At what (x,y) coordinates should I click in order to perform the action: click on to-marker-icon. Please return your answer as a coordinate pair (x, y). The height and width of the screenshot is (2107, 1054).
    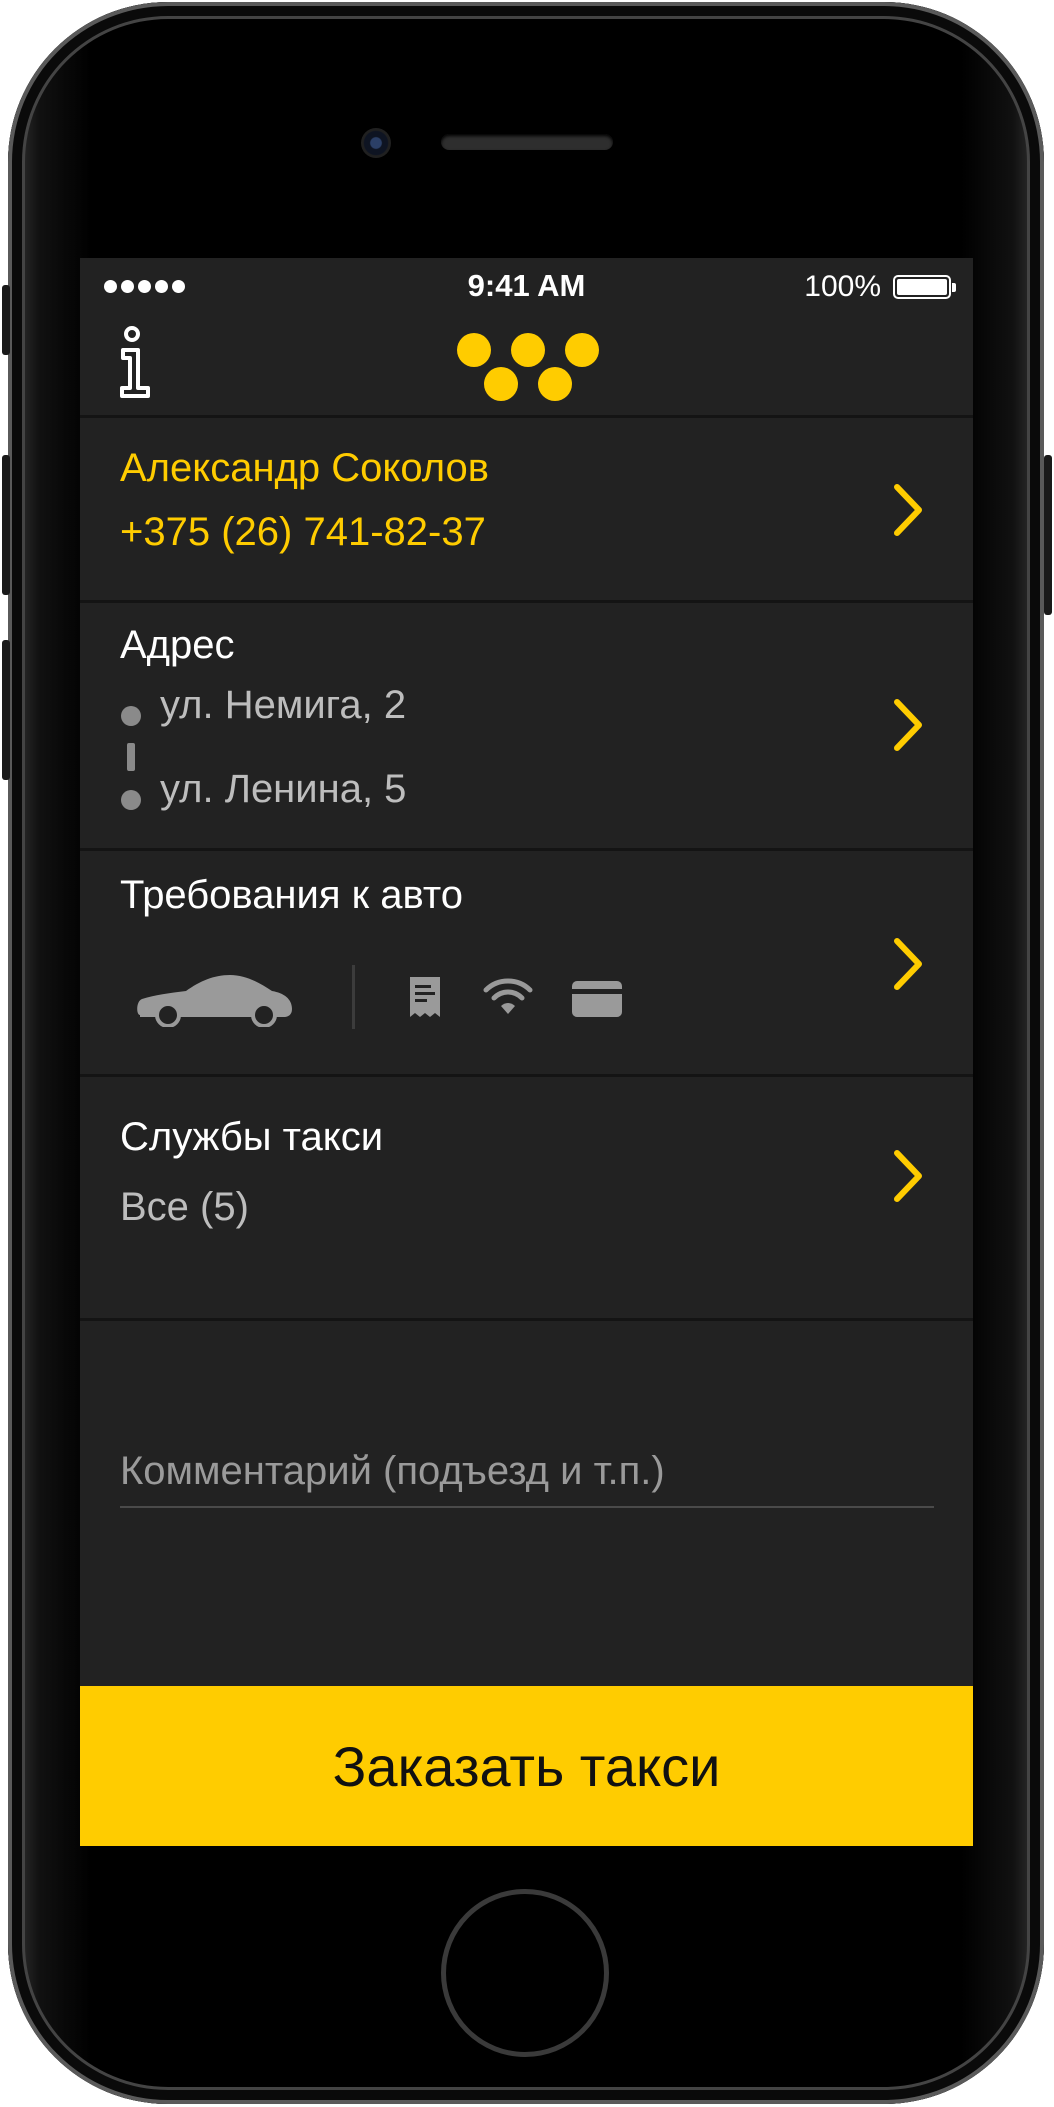
    Looking at the image, I should click on (131, 800).